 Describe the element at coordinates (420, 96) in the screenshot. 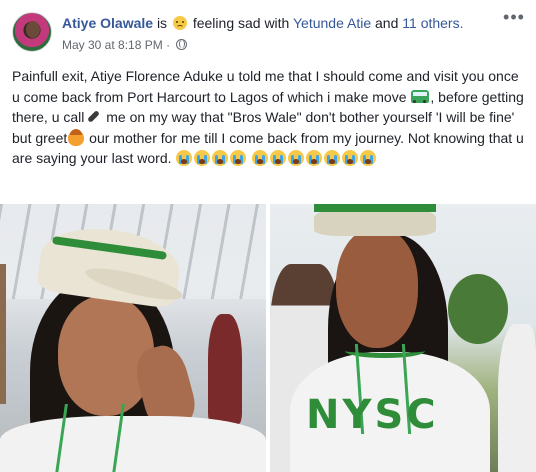

I see `bus-emoji-icon` at that location.